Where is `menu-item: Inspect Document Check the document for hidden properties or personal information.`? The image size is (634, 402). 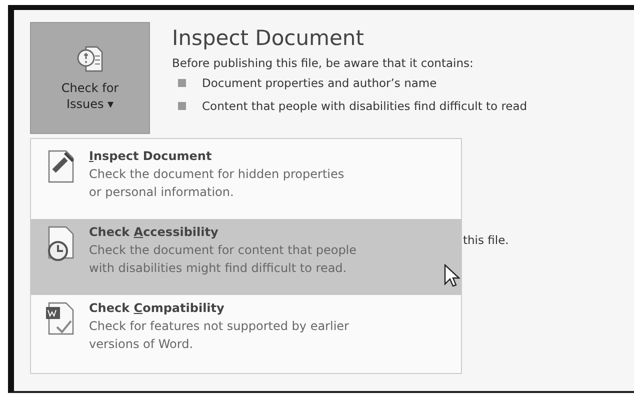 menu-item: Inspect Document Check the document for hidden properties or personal information. is located at coordinates (246, 181).